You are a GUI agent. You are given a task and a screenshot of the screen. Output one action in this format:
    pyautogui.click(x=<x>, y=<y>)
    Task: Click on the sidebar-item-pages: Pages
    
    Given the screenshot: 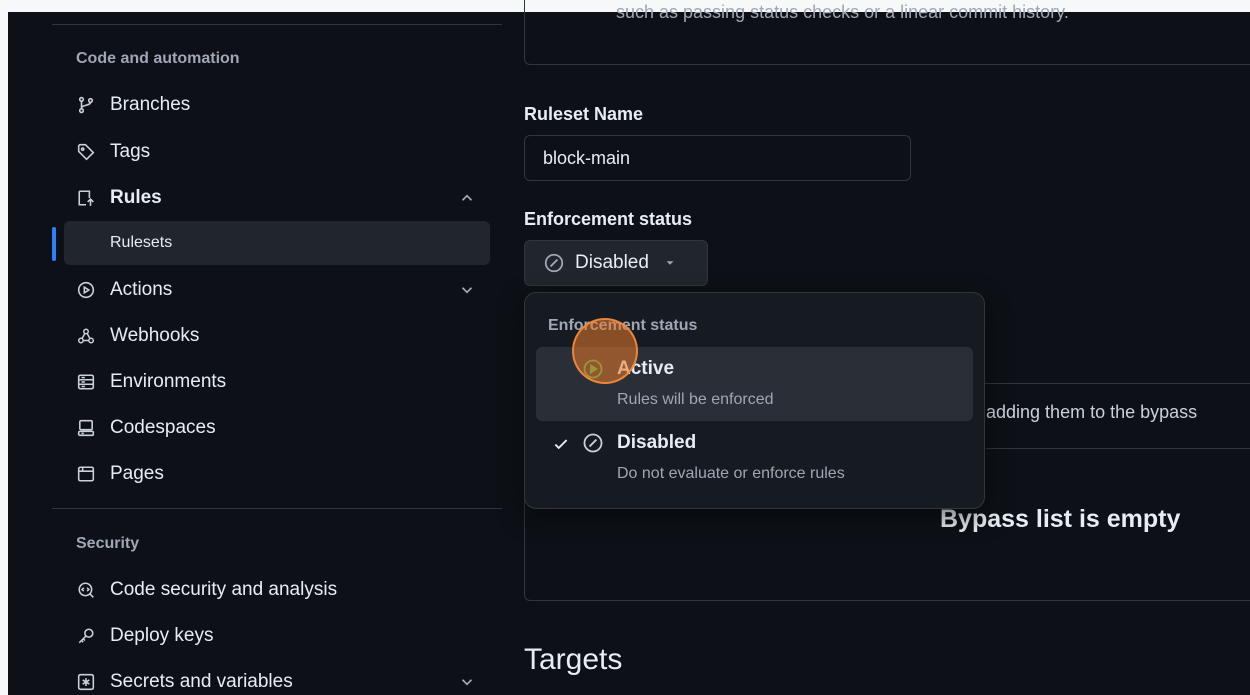 What is the action you would take?
    pyautogui.click(x=277, y=474)
    